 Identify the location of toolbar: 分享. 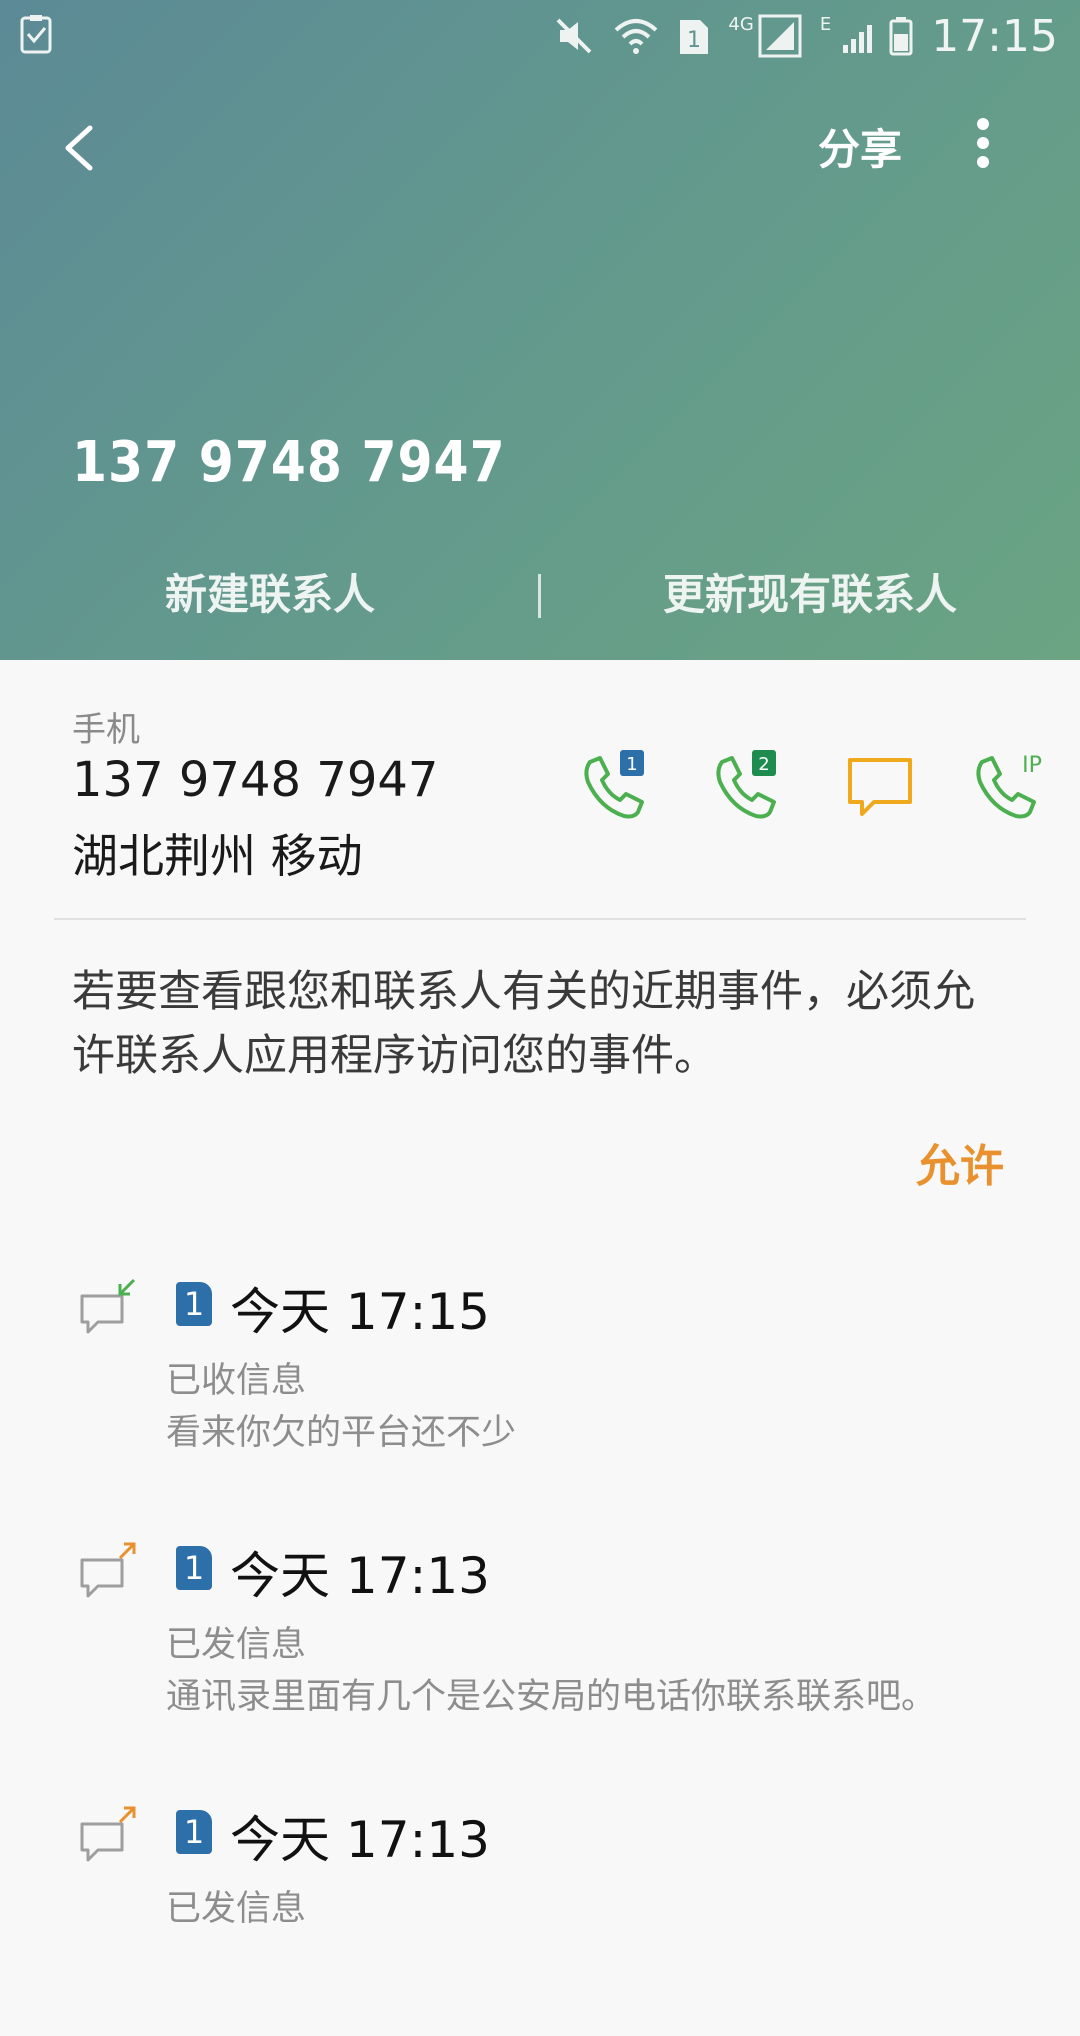
(540, 150).